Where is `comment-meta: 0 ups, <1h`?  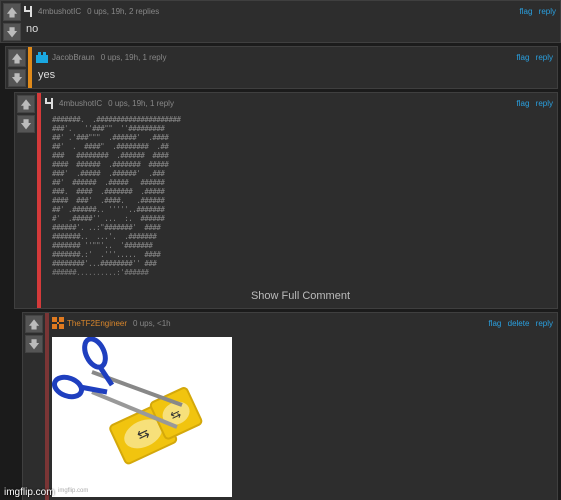
comment-meta: 0 ups, <1h is located at coordinates (152, 323).